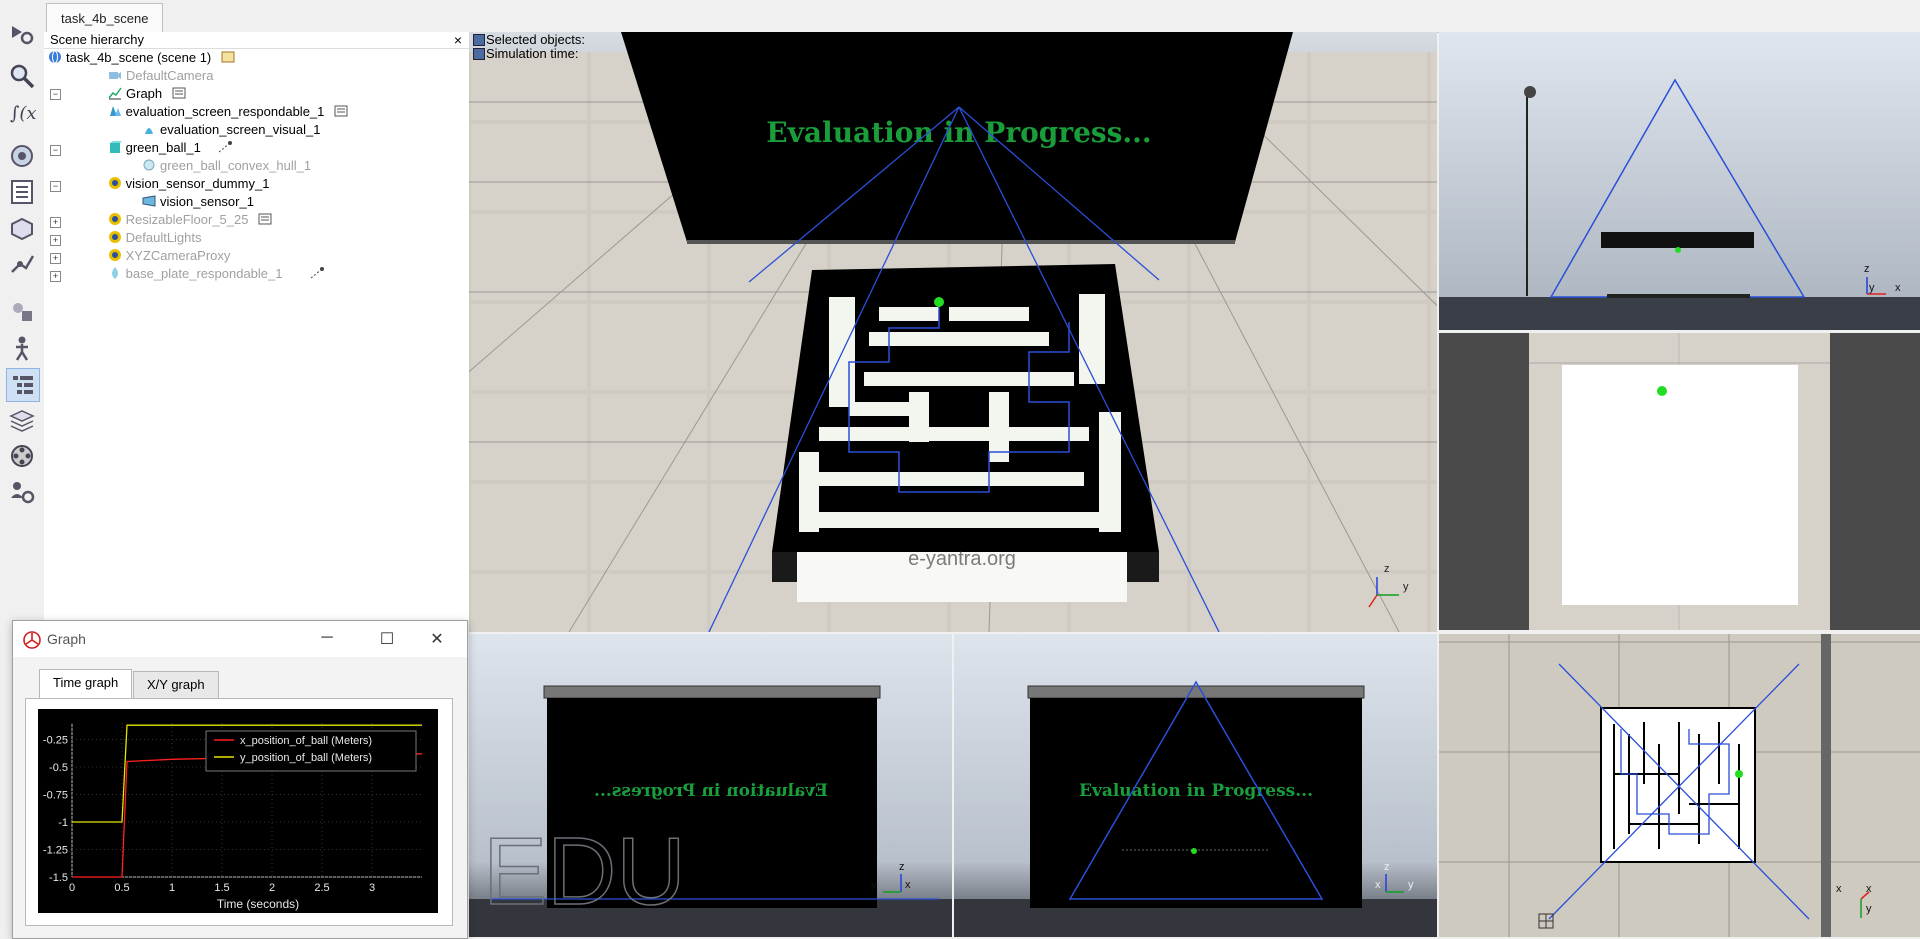 This screenshot has width=1920, height=939. What do you see at coordinates (536, 39) in the screenshot?
I see `selected-objects-label: Selected objects:` at bounding box center [536, 39].